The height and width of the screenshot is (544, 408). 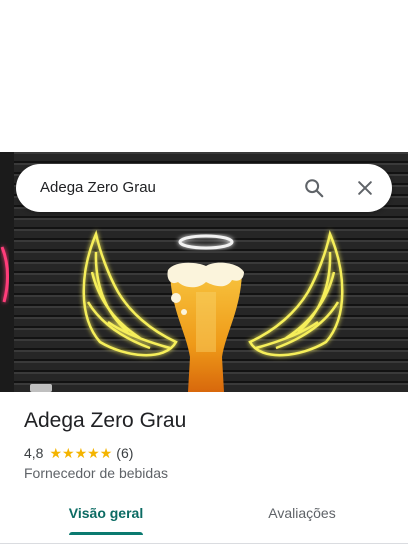 I want to click on star-rating: ★ ★ ★ ★ ★, so click(x=80, y=453).